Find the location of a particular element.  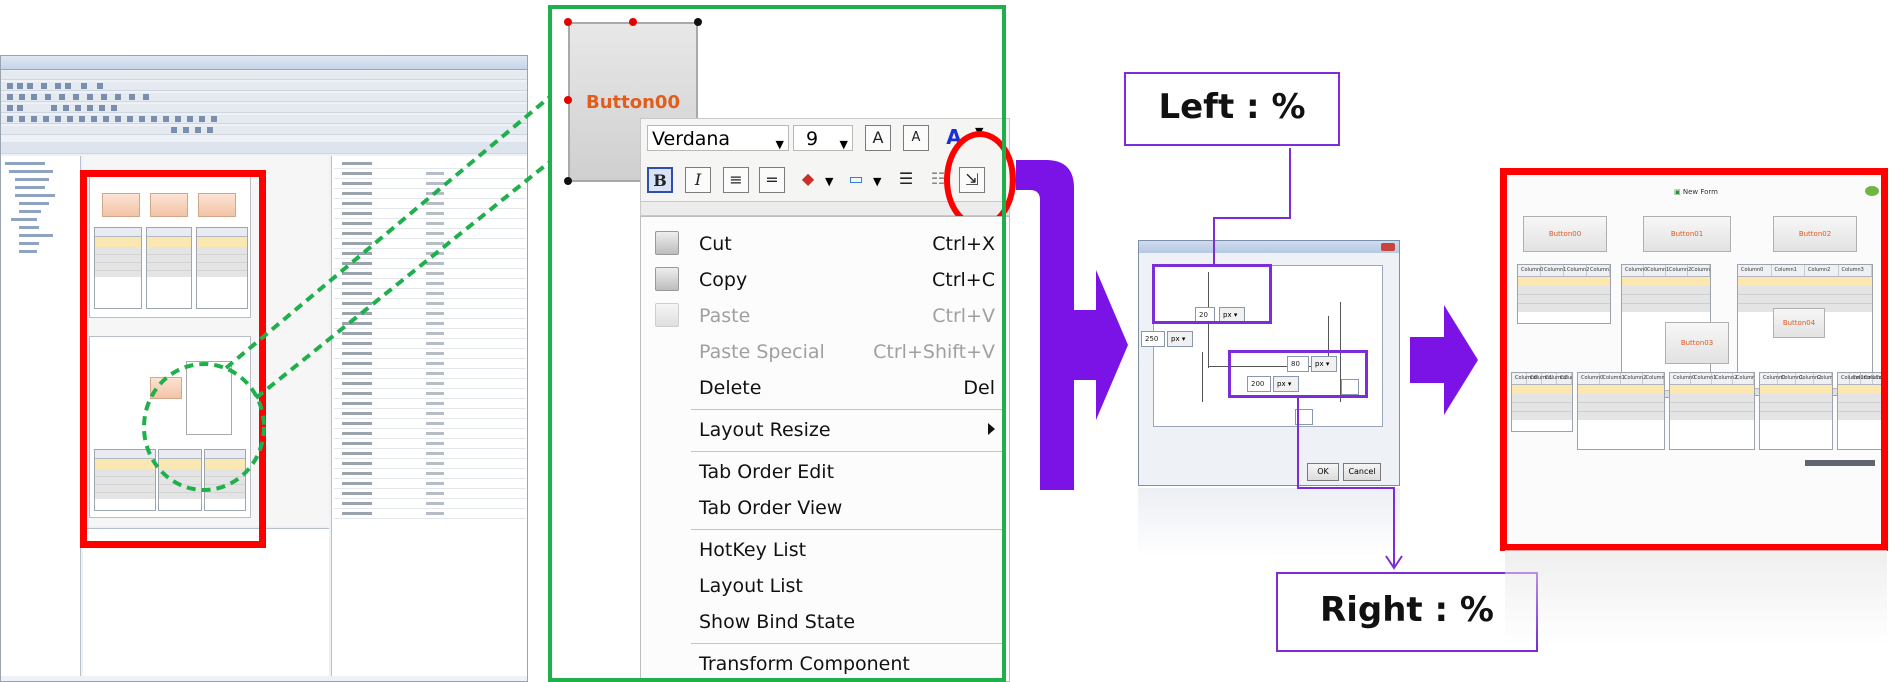

right-percent-text: Right : % is located at coordinates (1407, 610).